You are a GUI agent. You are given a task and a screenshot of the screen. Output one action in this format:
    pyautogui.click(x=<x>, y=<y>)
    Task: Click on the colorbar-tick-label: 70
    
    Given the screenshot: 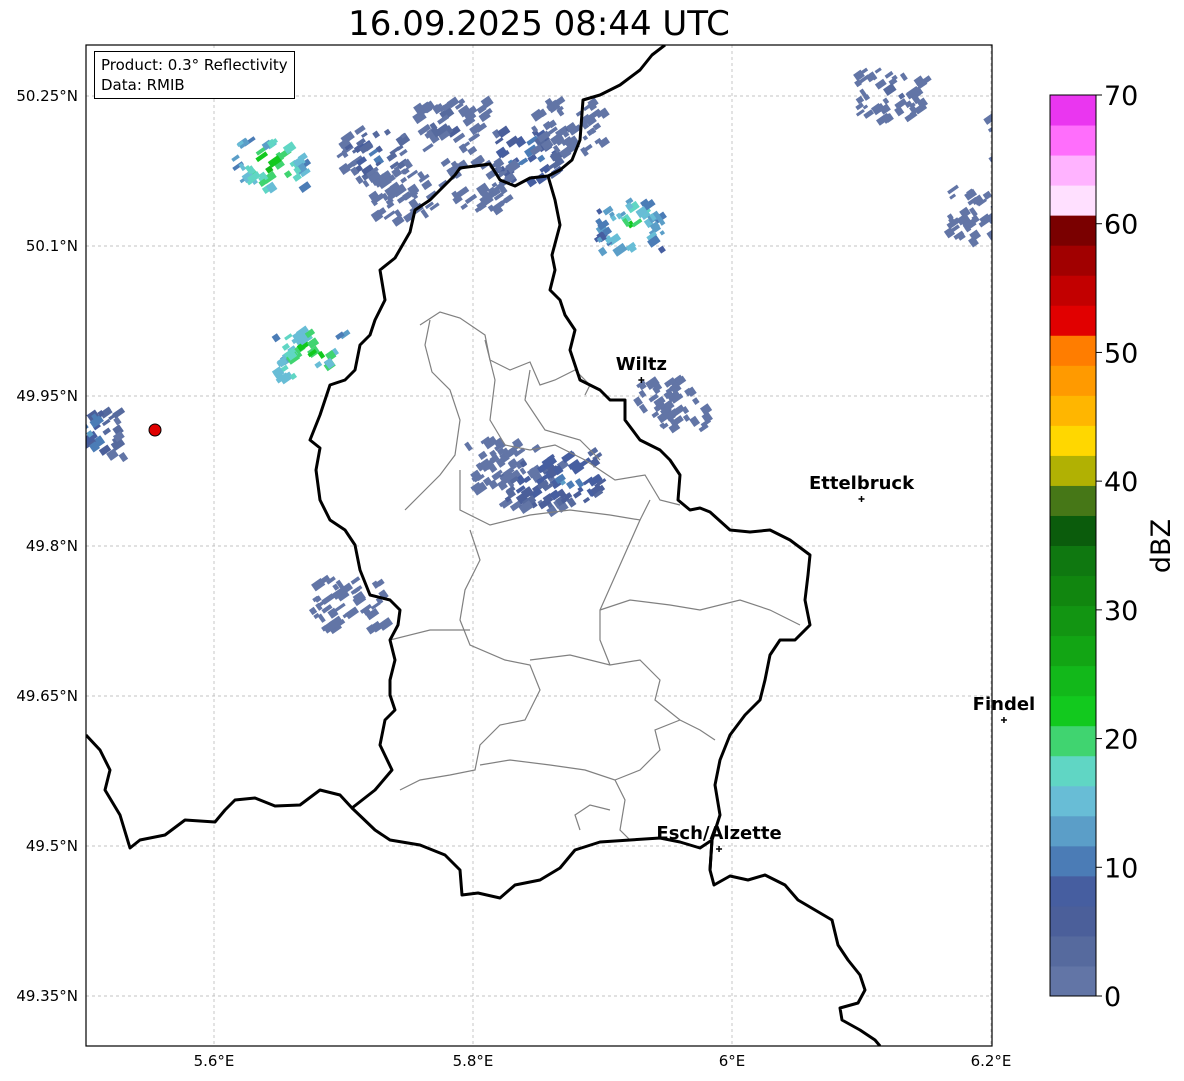 What is the action you would take?
    pyautogui.click(x=1121, y=96)
    